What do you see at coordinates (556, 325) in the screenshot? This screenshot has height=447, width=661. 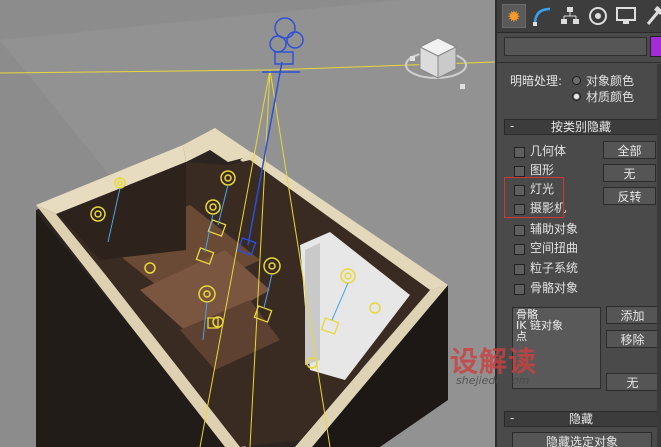 I see `list-item: IK 链对象` at bounding box center [556, 325].